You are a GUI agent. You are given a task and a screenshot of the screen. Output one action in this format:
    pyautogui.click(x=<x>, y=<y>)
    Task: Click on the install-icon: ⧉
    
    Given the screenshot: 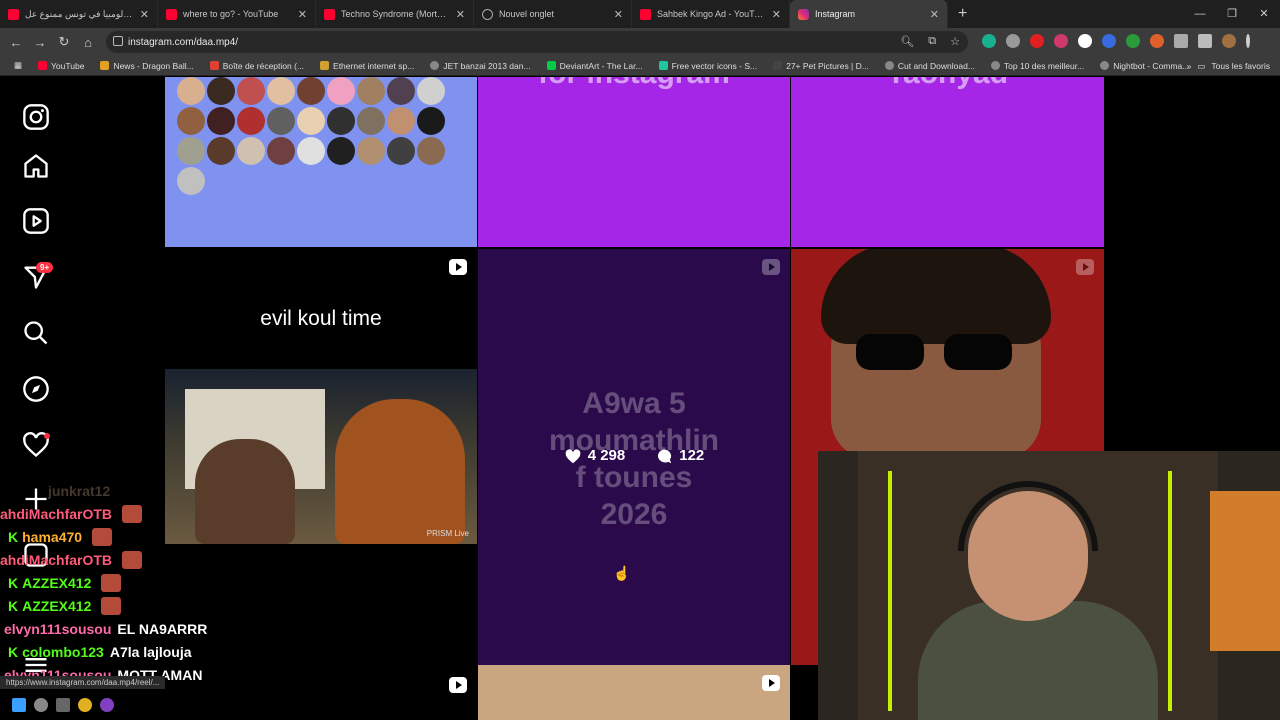 What is the action you would take?
    pyautogui.click(x=932, y=41)
    